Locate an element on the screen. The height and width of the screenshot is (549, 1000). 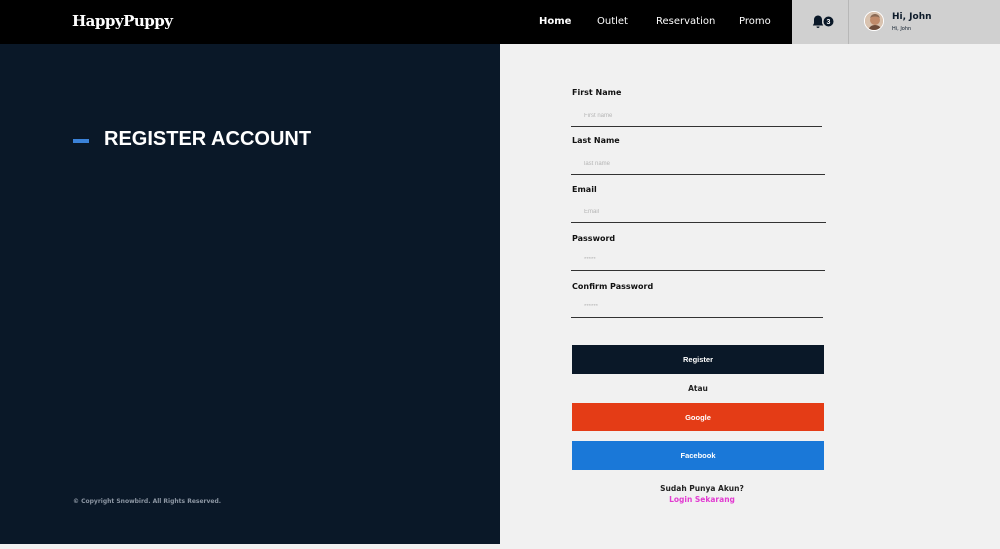
user-greeting: Hi, John is located at coordinates (912, 17).